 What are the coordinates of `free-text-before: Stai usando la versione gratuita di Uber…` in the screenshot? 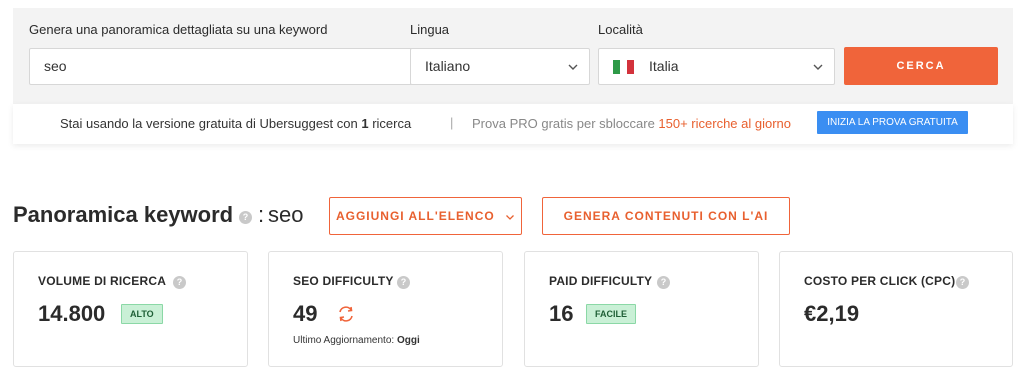 It's located at (211, 123).